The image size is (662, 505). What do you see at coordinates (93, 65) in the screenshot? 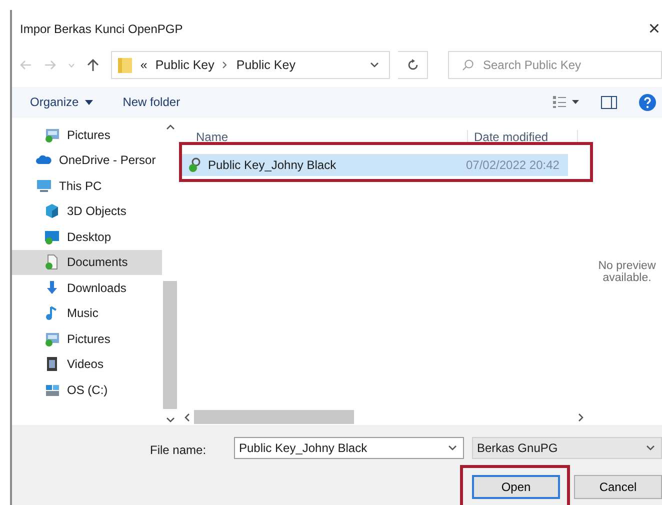
I see `up-arrow-icon` at bounding box center [93, 65].